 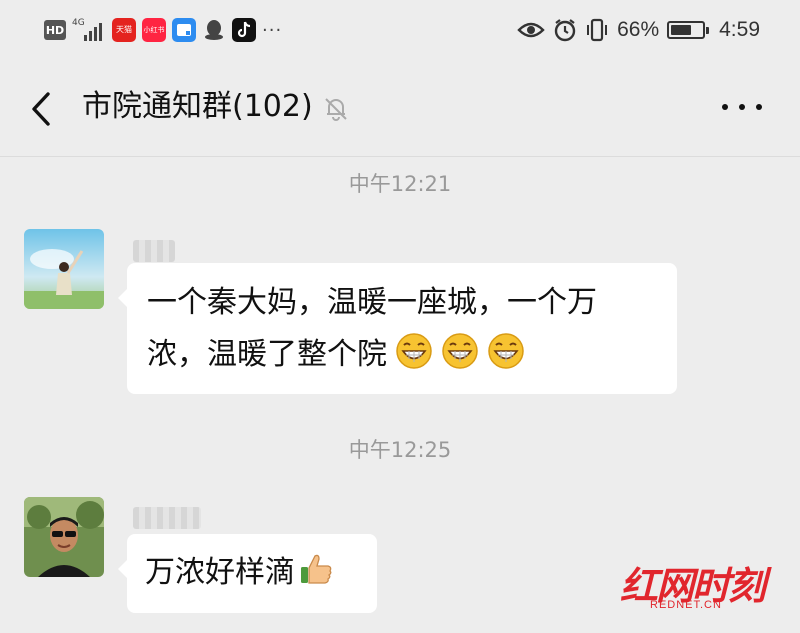 What do you see at coordinates (154, 30) in the screenshot?
I see `xiaohongshu-app-icon: 小红书` at bounding box center [154, 30].